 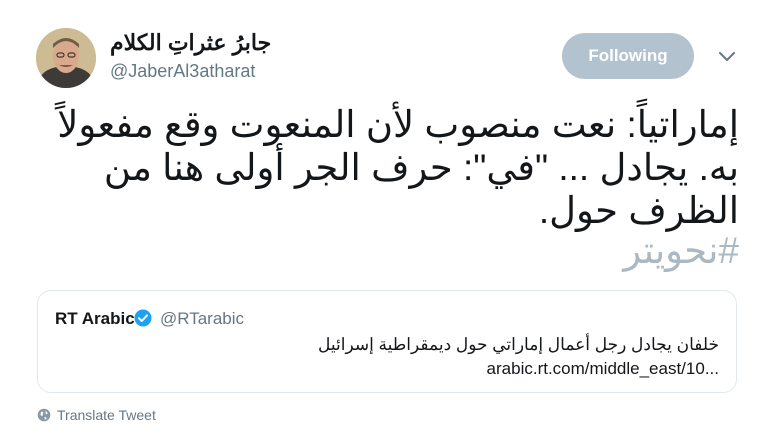 What do you see at coordinates (681, 250) in the screenshot?
I see `hashtag-link: #نحويتر` at bounding box center [681, 250].